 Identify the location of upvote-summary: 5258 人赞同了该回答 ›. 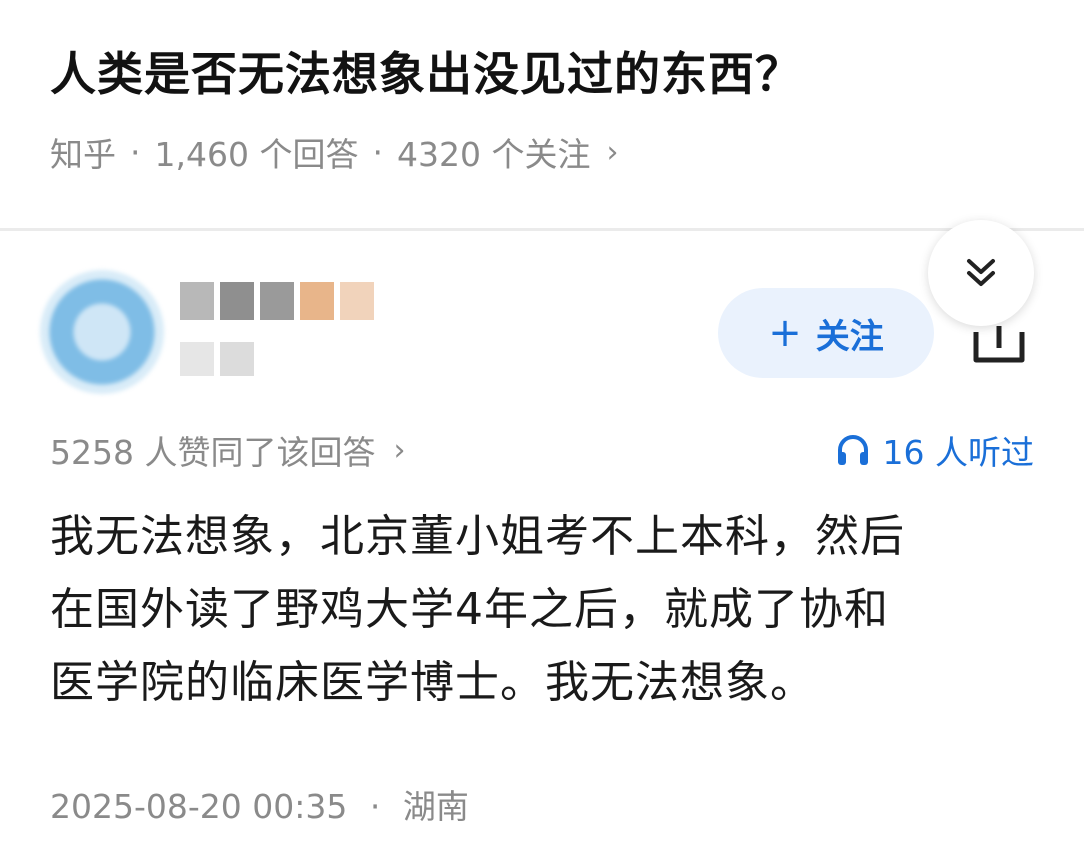
(227, 450).